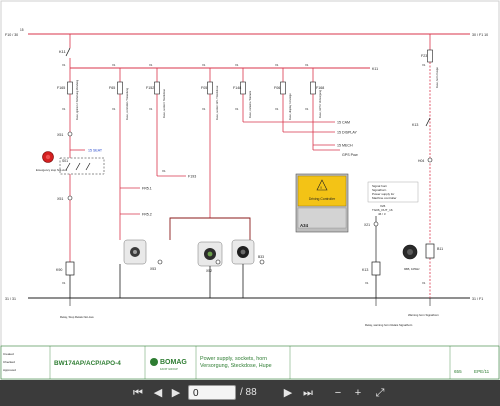 The height and width of the screenshot is (406, 500). What do you see at coordinates (11, 35) in the screenshot?
I see `rail-label-top-left: F10 / 30` at bounding box center [11, 35].